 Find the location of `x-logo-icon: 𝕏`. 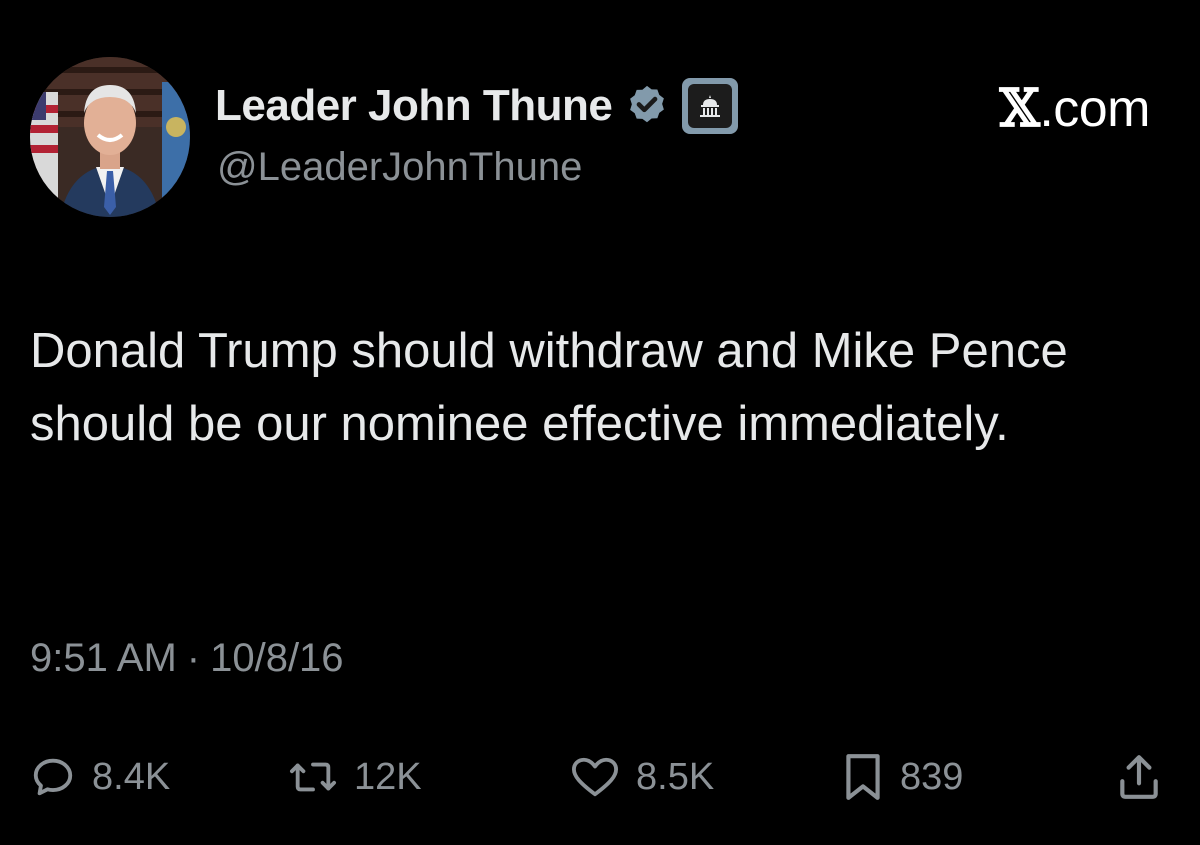

x-logo-icon: 𝕏 is located at coordinates (1019, 108).